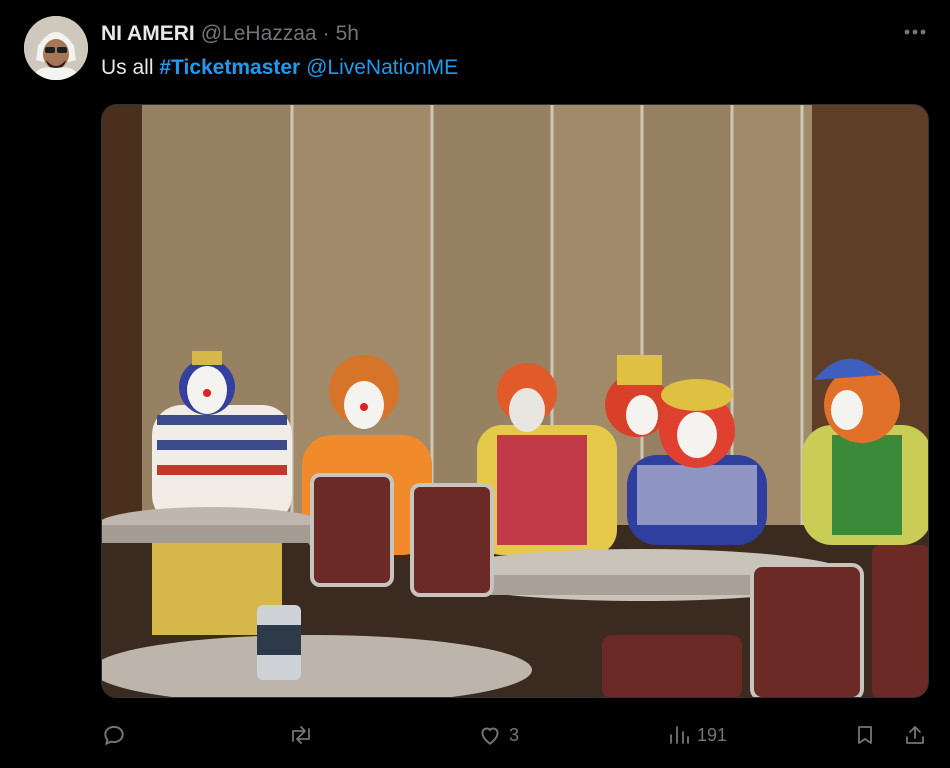 This screenshot has height=768, width=950. I want to click on tweet-timestamp: 5h, so click(347, 34).